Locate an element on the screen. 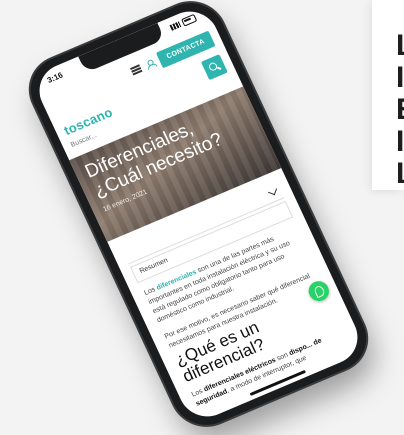 The width and height of the screenshot is (404, 435). background-heading: L I E I L is located at coordinates (400, 110).